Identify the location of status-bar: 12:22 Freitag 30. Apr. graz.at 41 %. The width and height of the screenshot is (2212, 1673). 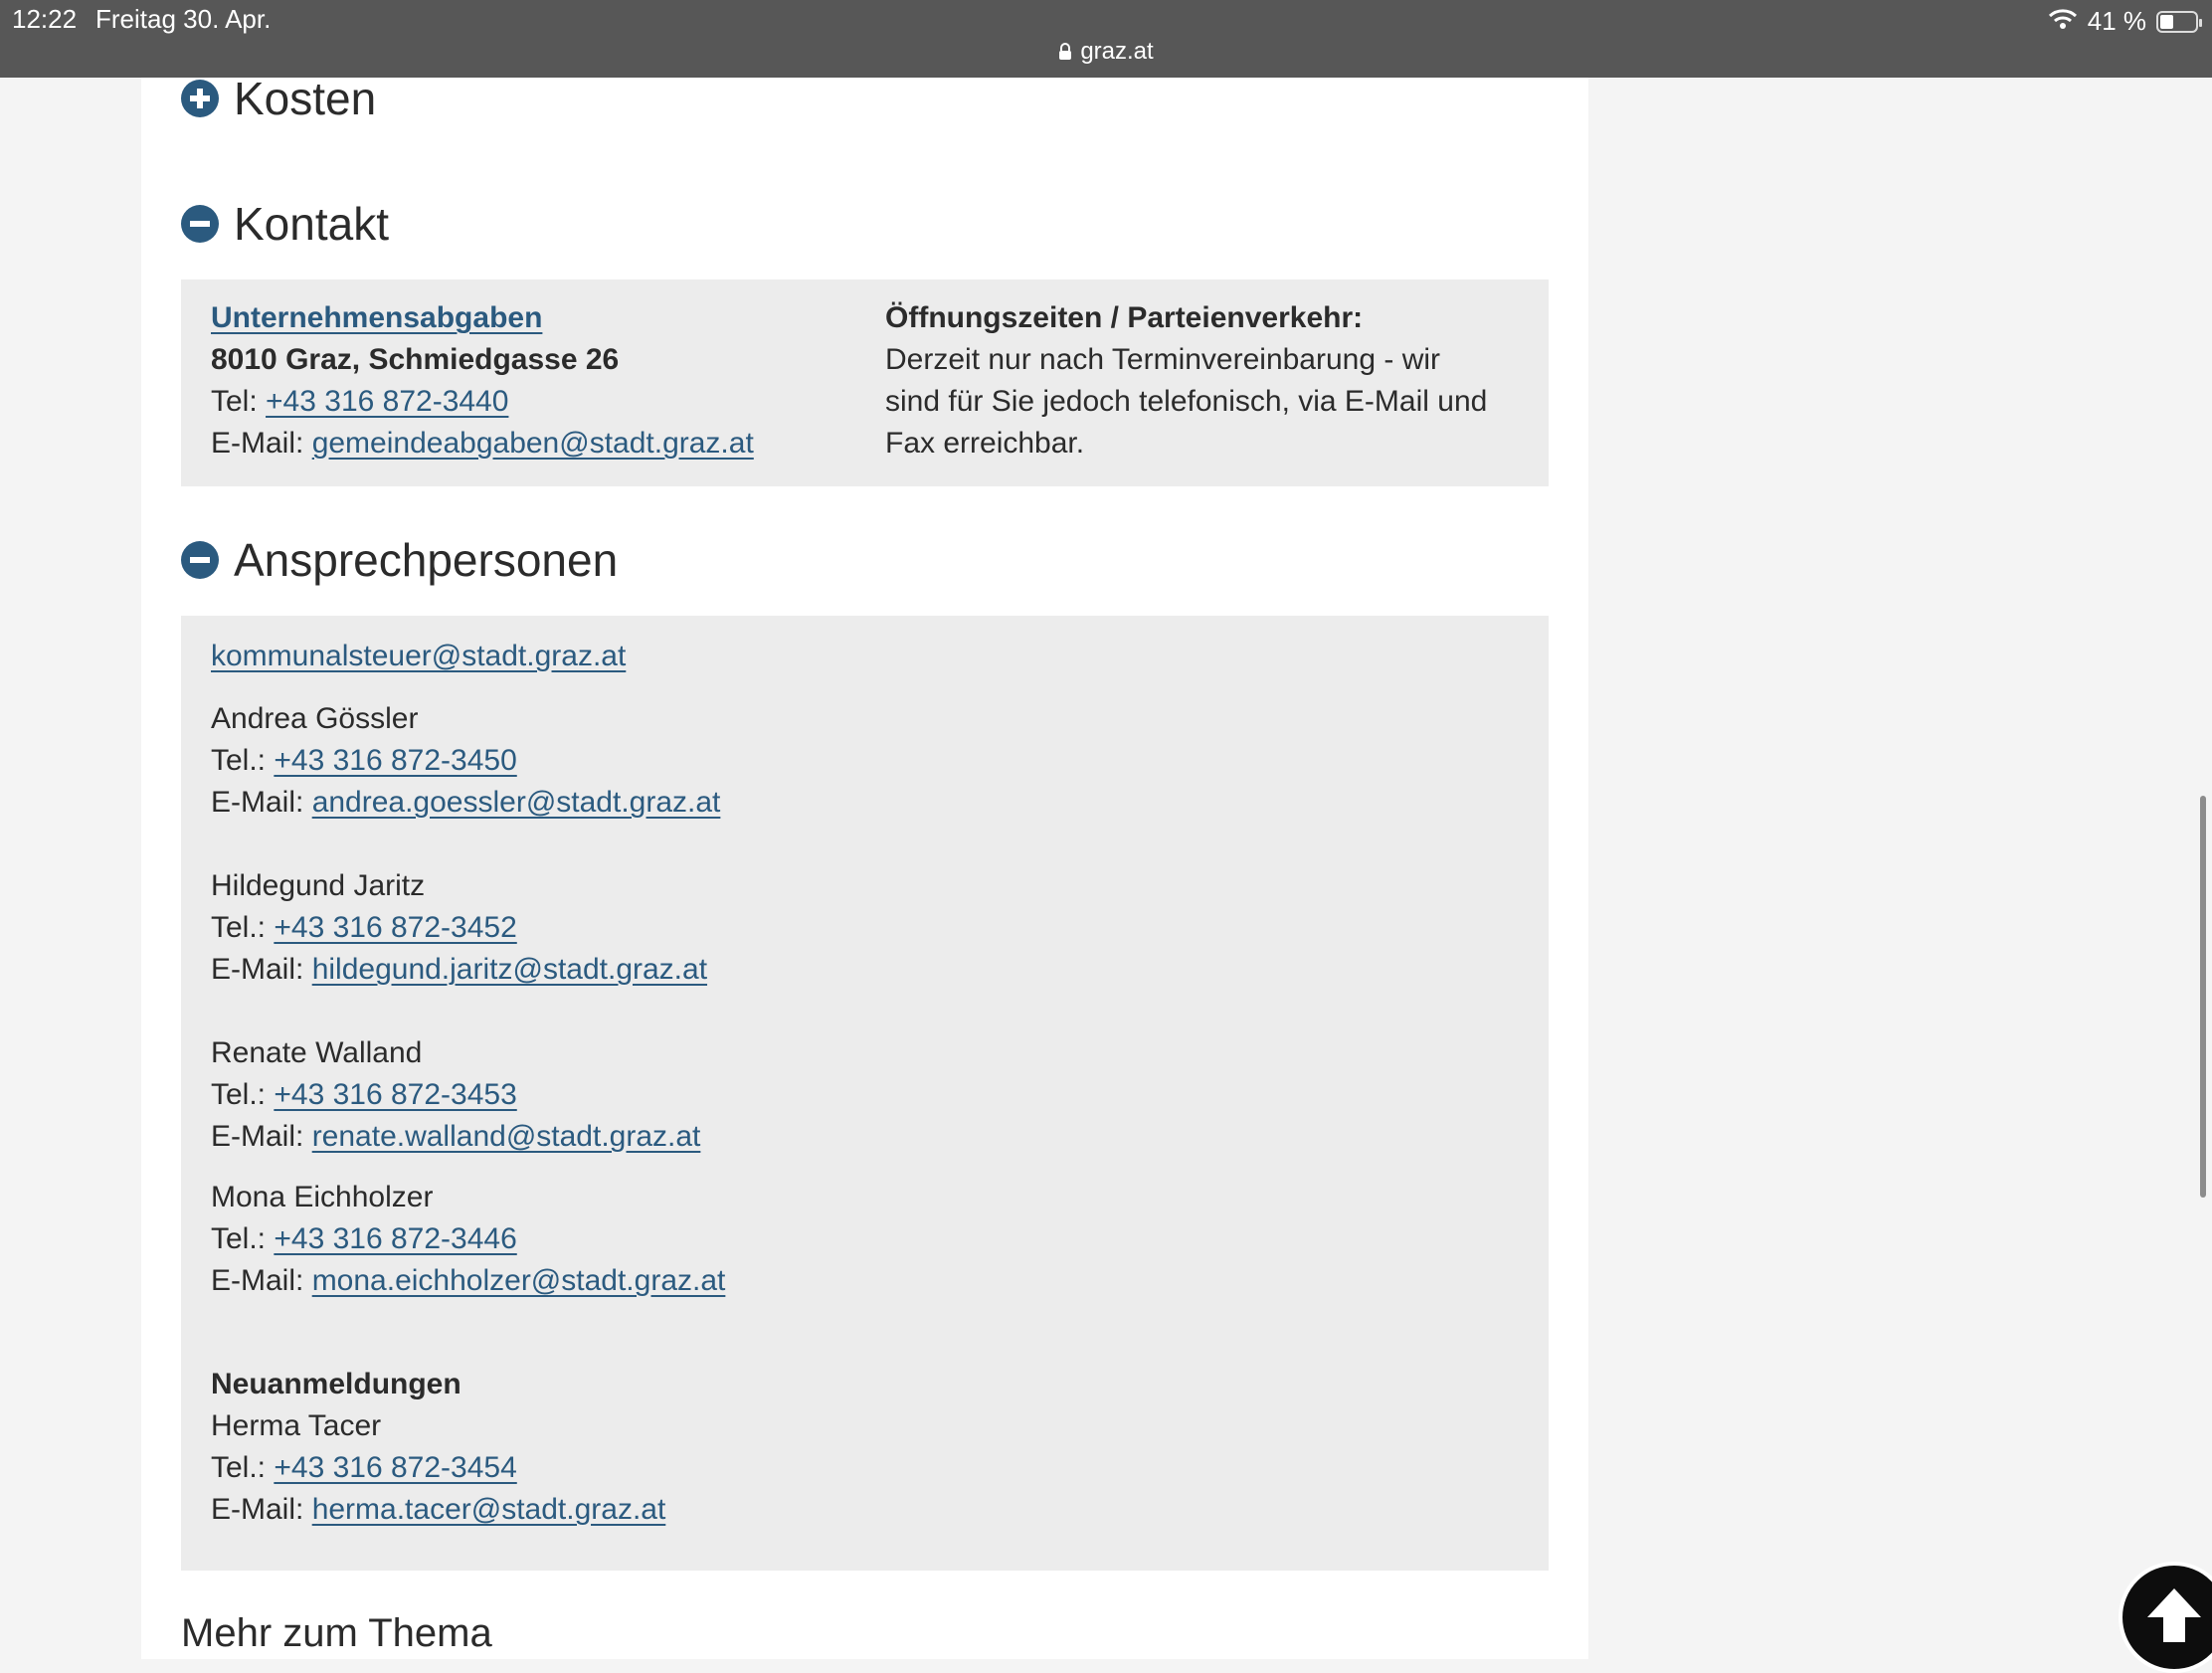
(1106, 39).